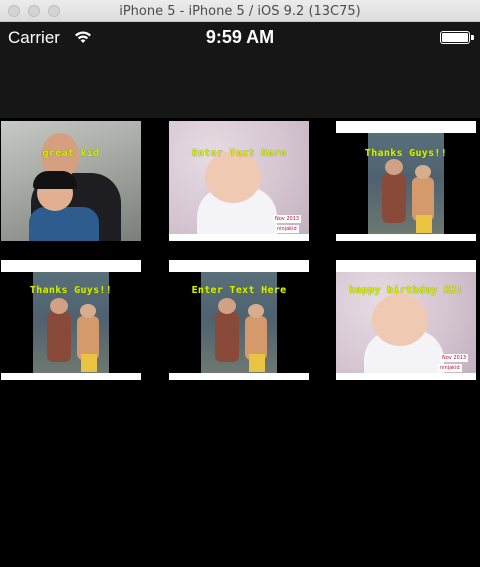 The height and width of the screenshot is (567, 480). I want to click on grid-cell-5: Enter Text Here, so click(239, 320).